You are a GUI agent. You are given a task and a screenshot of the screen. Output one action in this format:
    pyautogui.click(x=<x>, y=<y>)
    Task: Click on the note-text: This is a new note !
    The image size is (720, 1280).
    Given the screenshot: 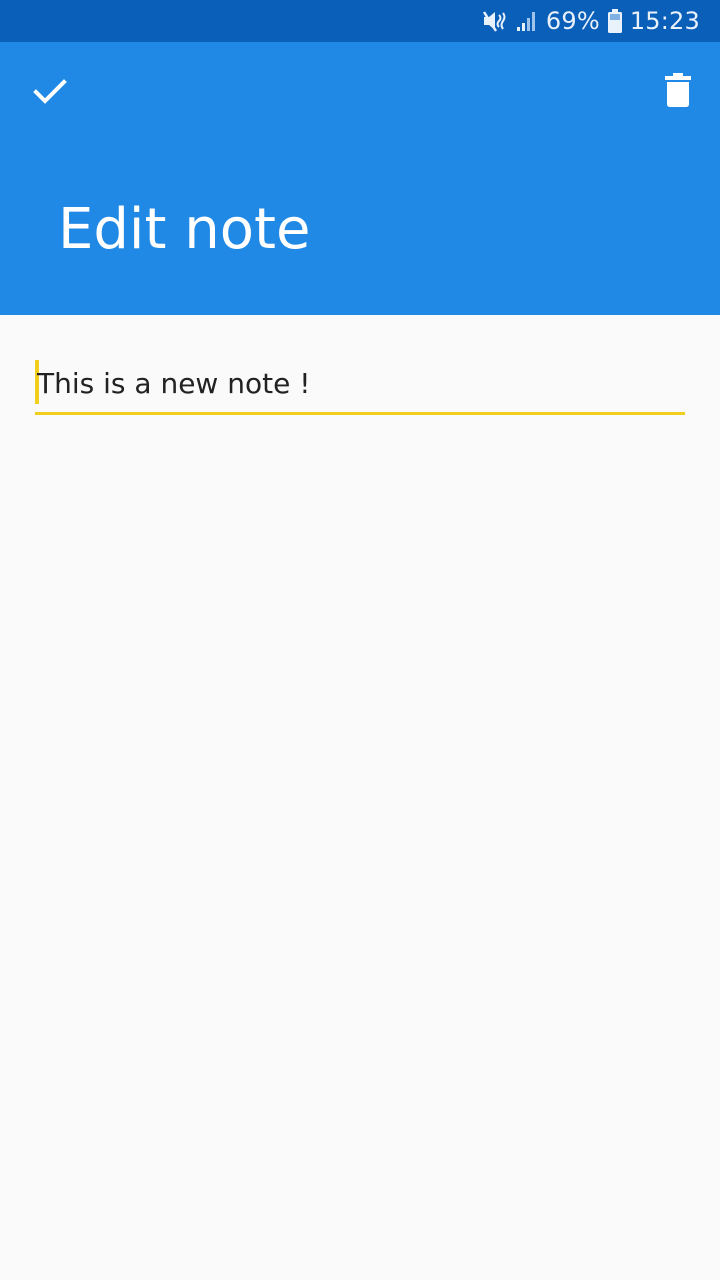 What is the action you would take?
    pyautogui.click(x=173, y=383)
    